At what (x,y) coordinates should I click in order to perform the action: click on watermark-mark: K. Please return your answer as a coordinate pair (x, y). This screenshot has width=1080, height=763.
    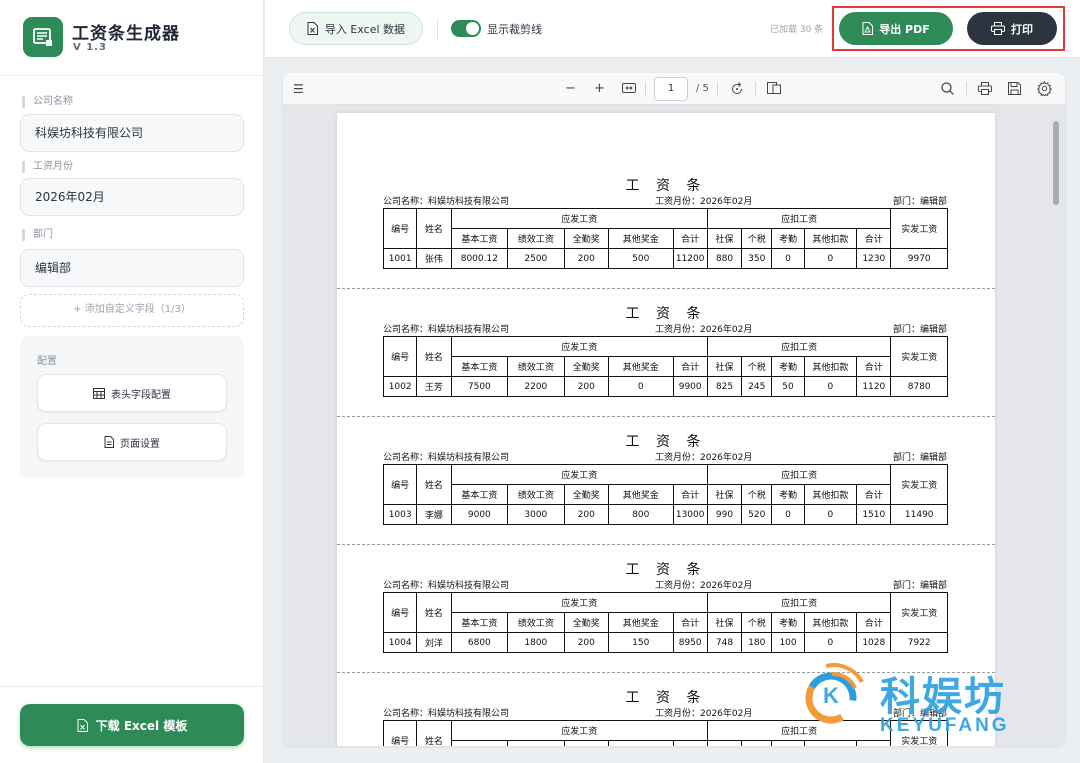
    Looking at the image, I should click on (831, 695).